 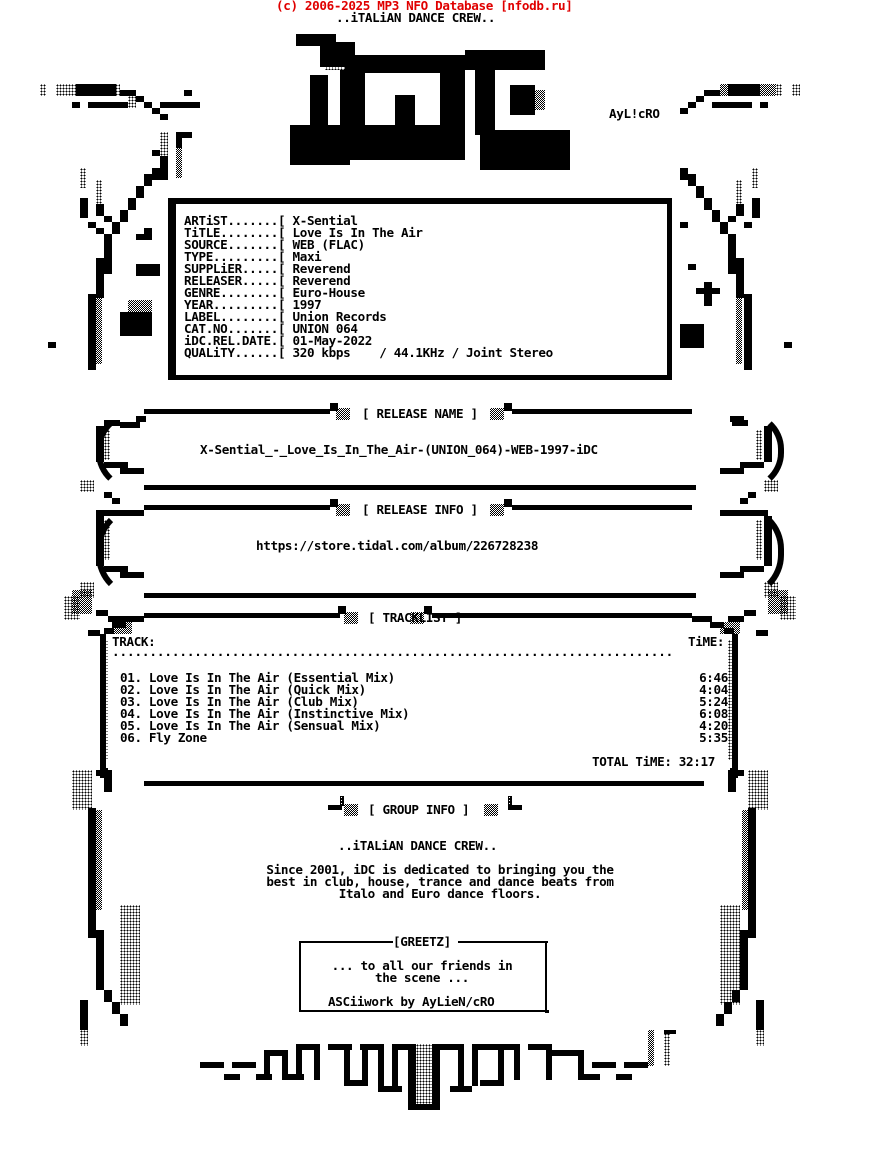 I want to click on ornament-middle-left, so click(x=80, y=723).